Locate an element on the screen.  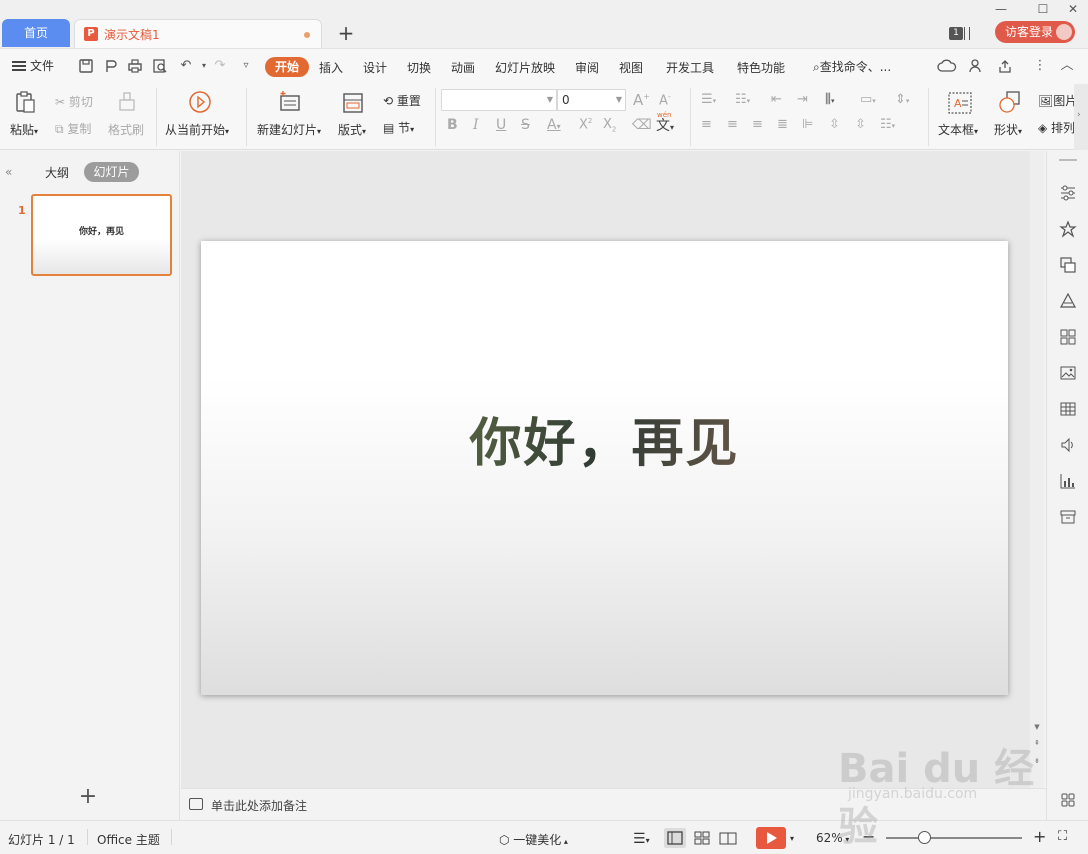
scrollbar-thumb is located at coordinates (1037, 438).